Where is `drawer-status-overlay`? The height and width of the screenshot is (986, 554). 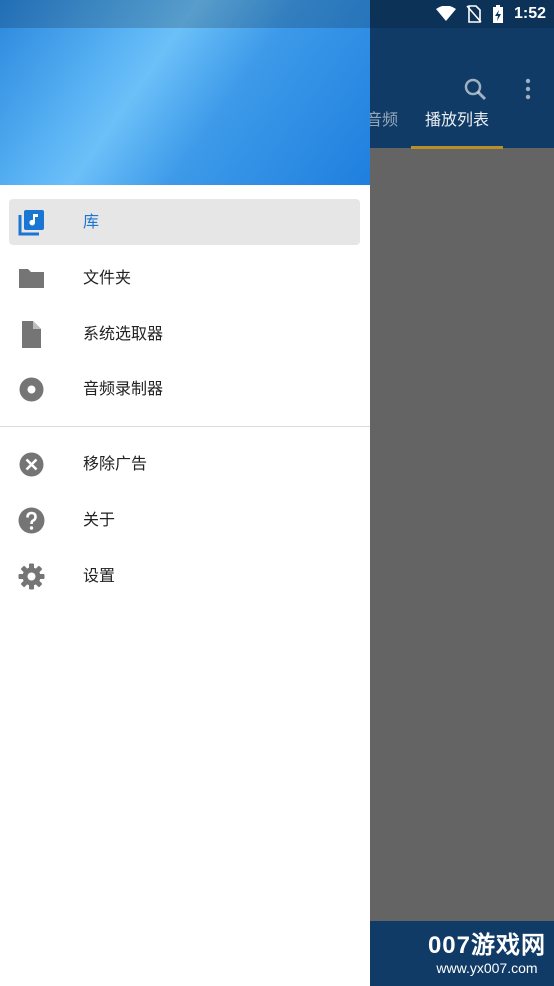 drawer-status-overlay is located at coordinates (185, 14).